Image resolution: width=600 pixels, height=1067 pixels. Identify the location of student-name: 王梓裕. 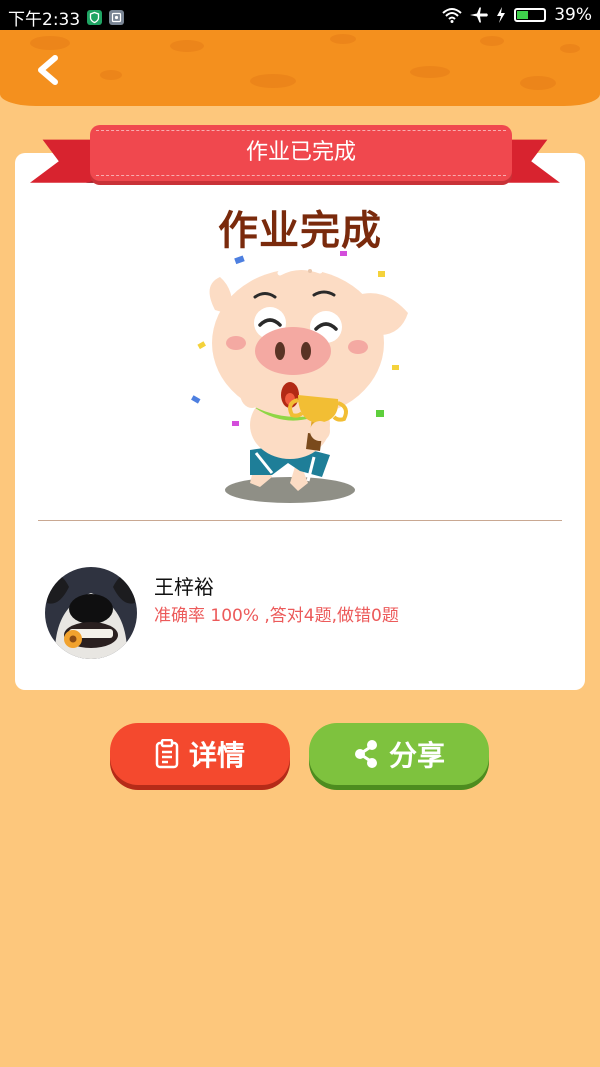
(184, 587).